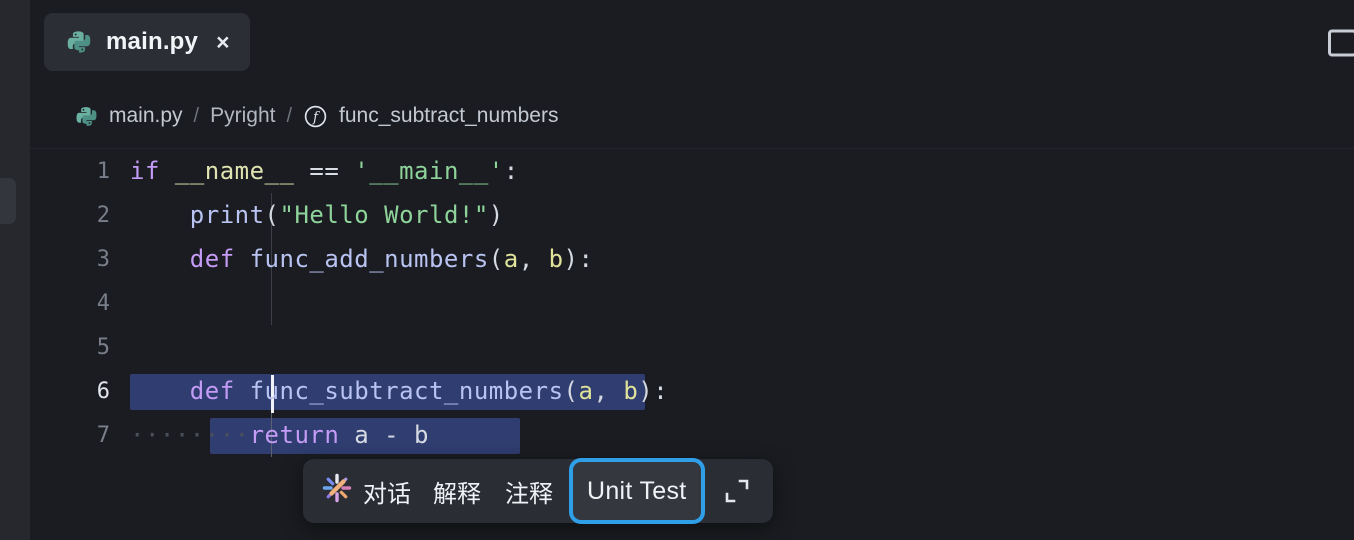 This screenshot has height=540, width=1354. Describe the element at coordinates (496, 215) in the screenshot. I see `code-token: )` at that location.